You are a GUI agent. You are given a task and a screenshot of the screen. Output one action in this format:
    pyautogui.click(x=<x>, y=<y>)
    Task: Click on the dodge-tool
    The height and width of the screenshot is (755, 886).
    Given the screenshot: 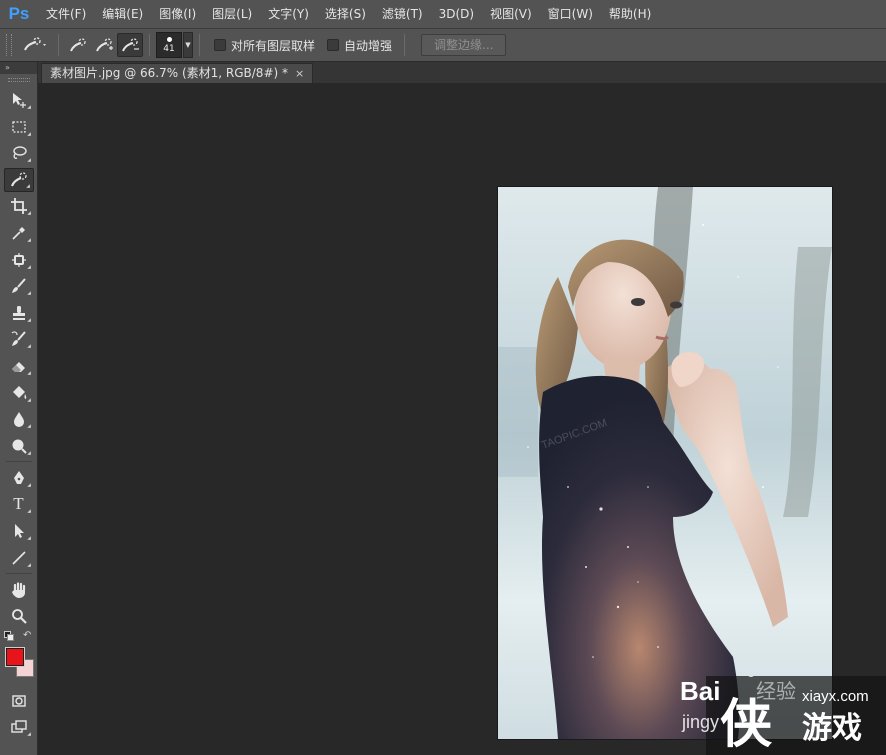 What is the action you would take?
    pyautogui.click(x=19, y=446)
    